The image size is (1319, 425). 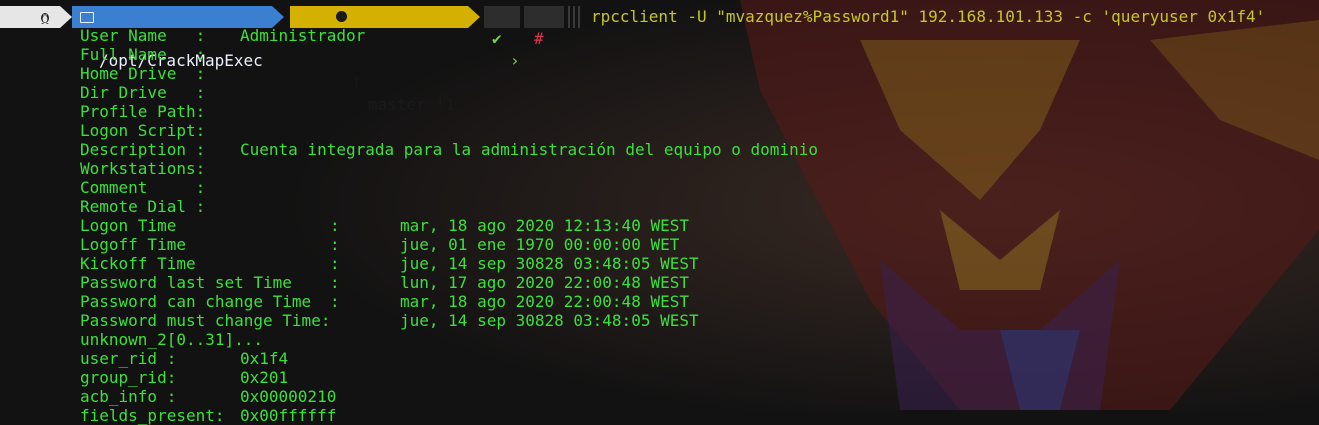 What do you see at coordinates (143, 92) in the screenshot?
I see `field-label: Dir Drive :` at bounding box center [143, 92].